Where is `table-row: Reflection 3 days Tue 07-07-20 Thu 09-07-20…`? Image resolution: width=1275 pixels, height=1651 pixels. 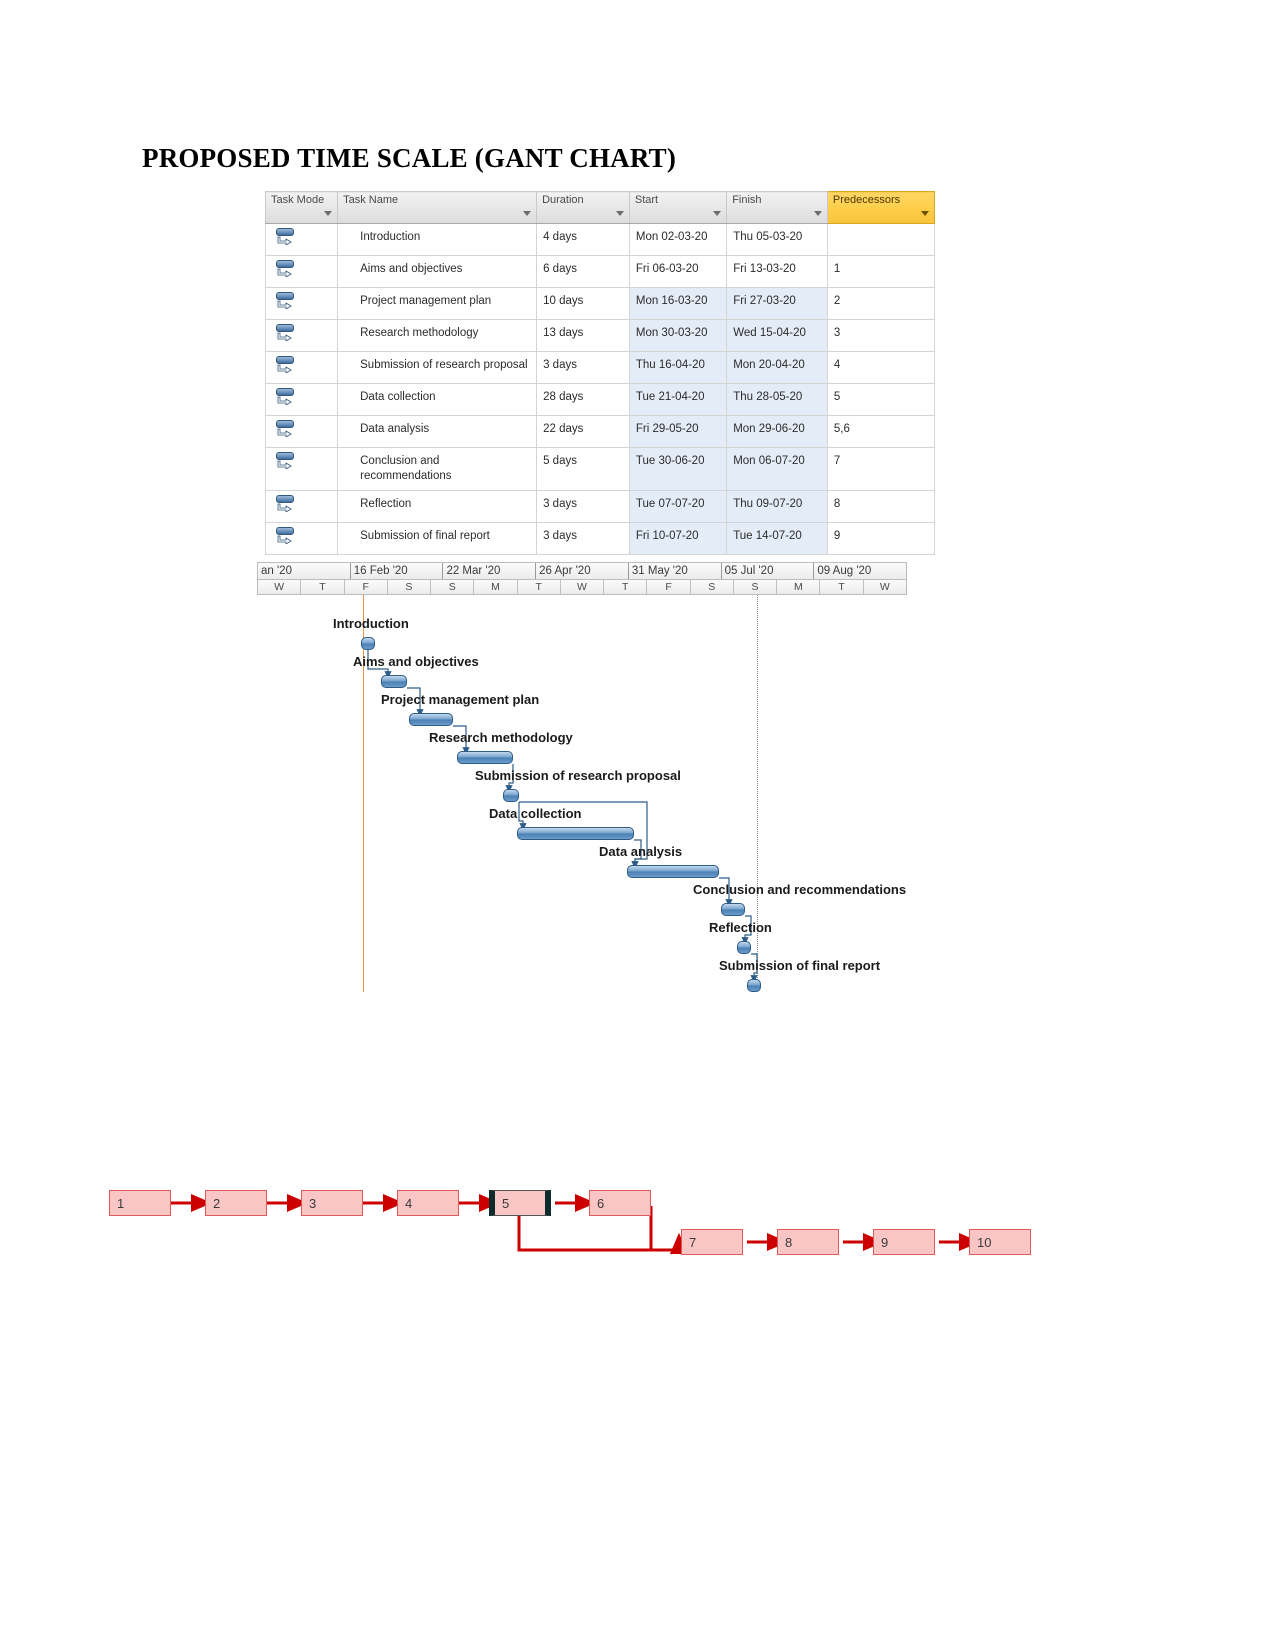
table-row: Reflection 3 days Tue 07-07-20 Thu 09-07-20… is located at coordinates (600, 506).